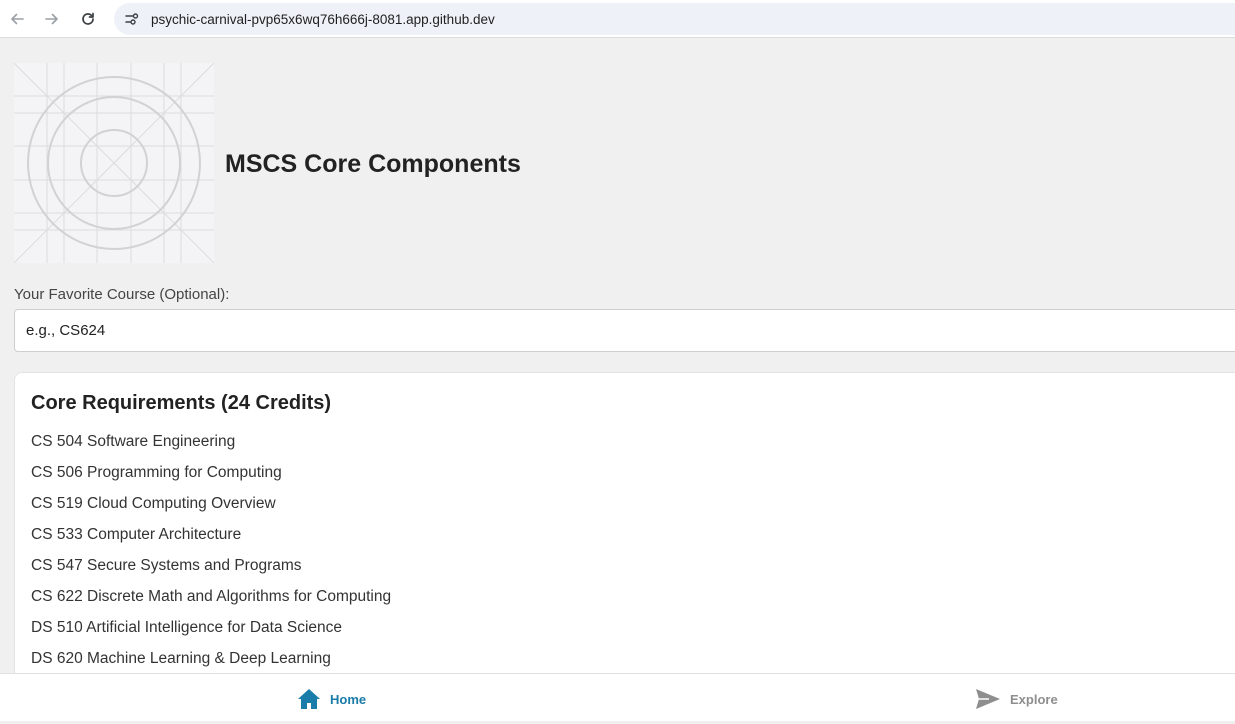 The width and height of the screenshot is (1235, 724). What do you see at coordinates (132, 19) in the screenshot?
I see `tune-icon` at bounding box center [132, 19].